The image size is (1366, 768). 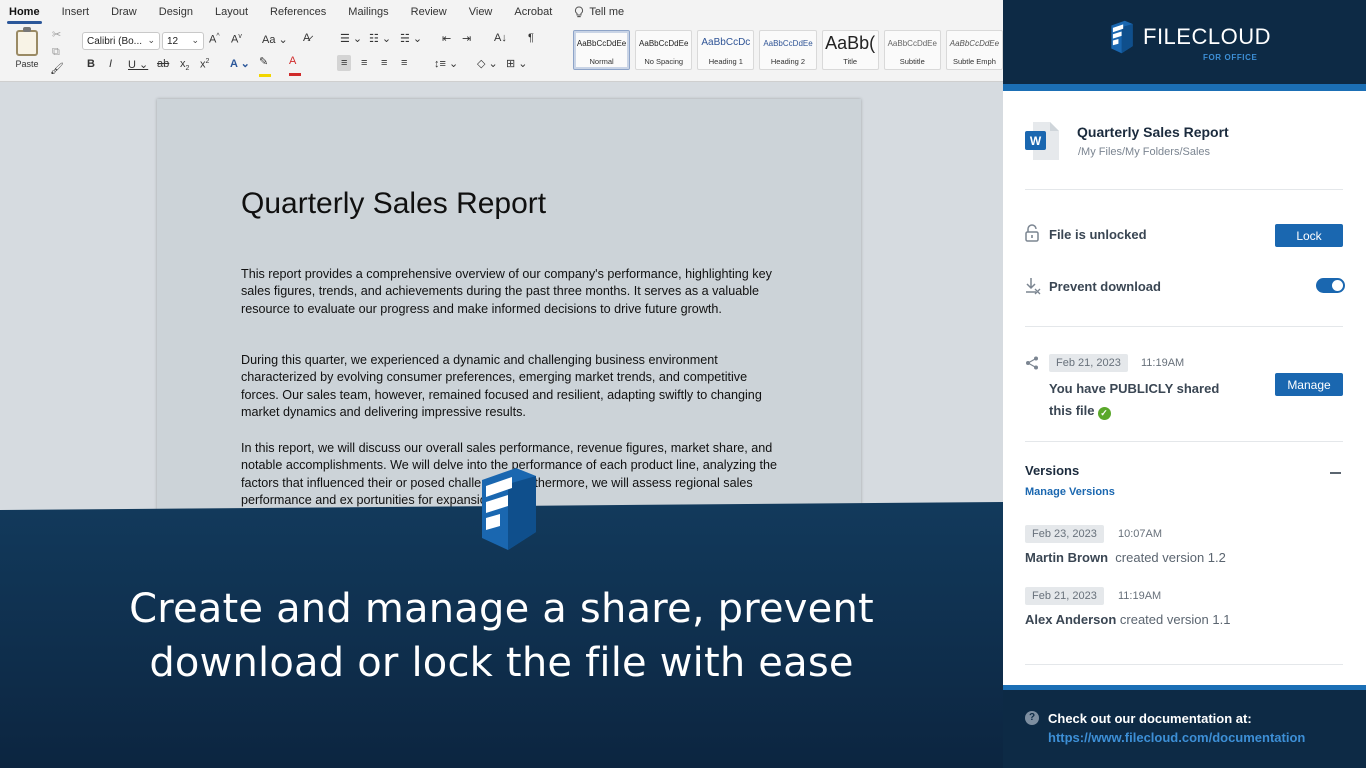 I want to click on style-name: Normal, so click(x=601, y=61).